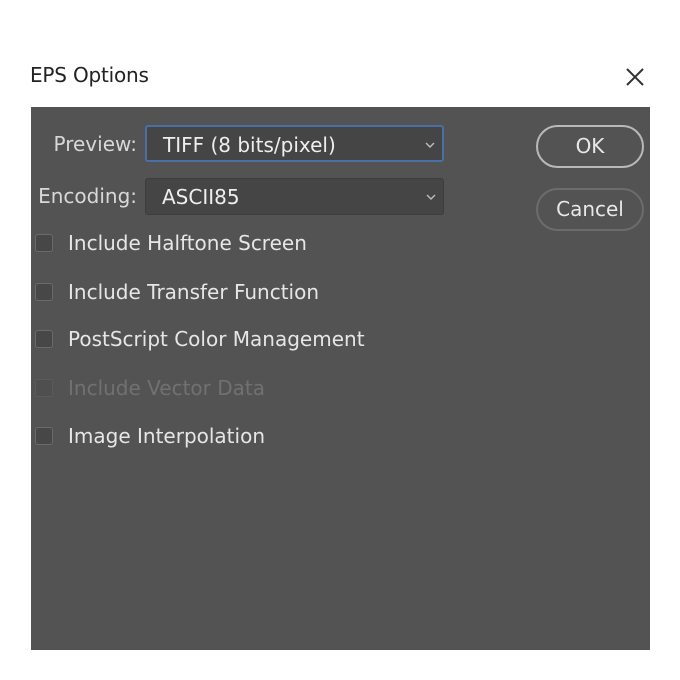  Describe the element at coordinates (590, 209) in the screenshot. I see `cancel-button: Cancel` at that location.